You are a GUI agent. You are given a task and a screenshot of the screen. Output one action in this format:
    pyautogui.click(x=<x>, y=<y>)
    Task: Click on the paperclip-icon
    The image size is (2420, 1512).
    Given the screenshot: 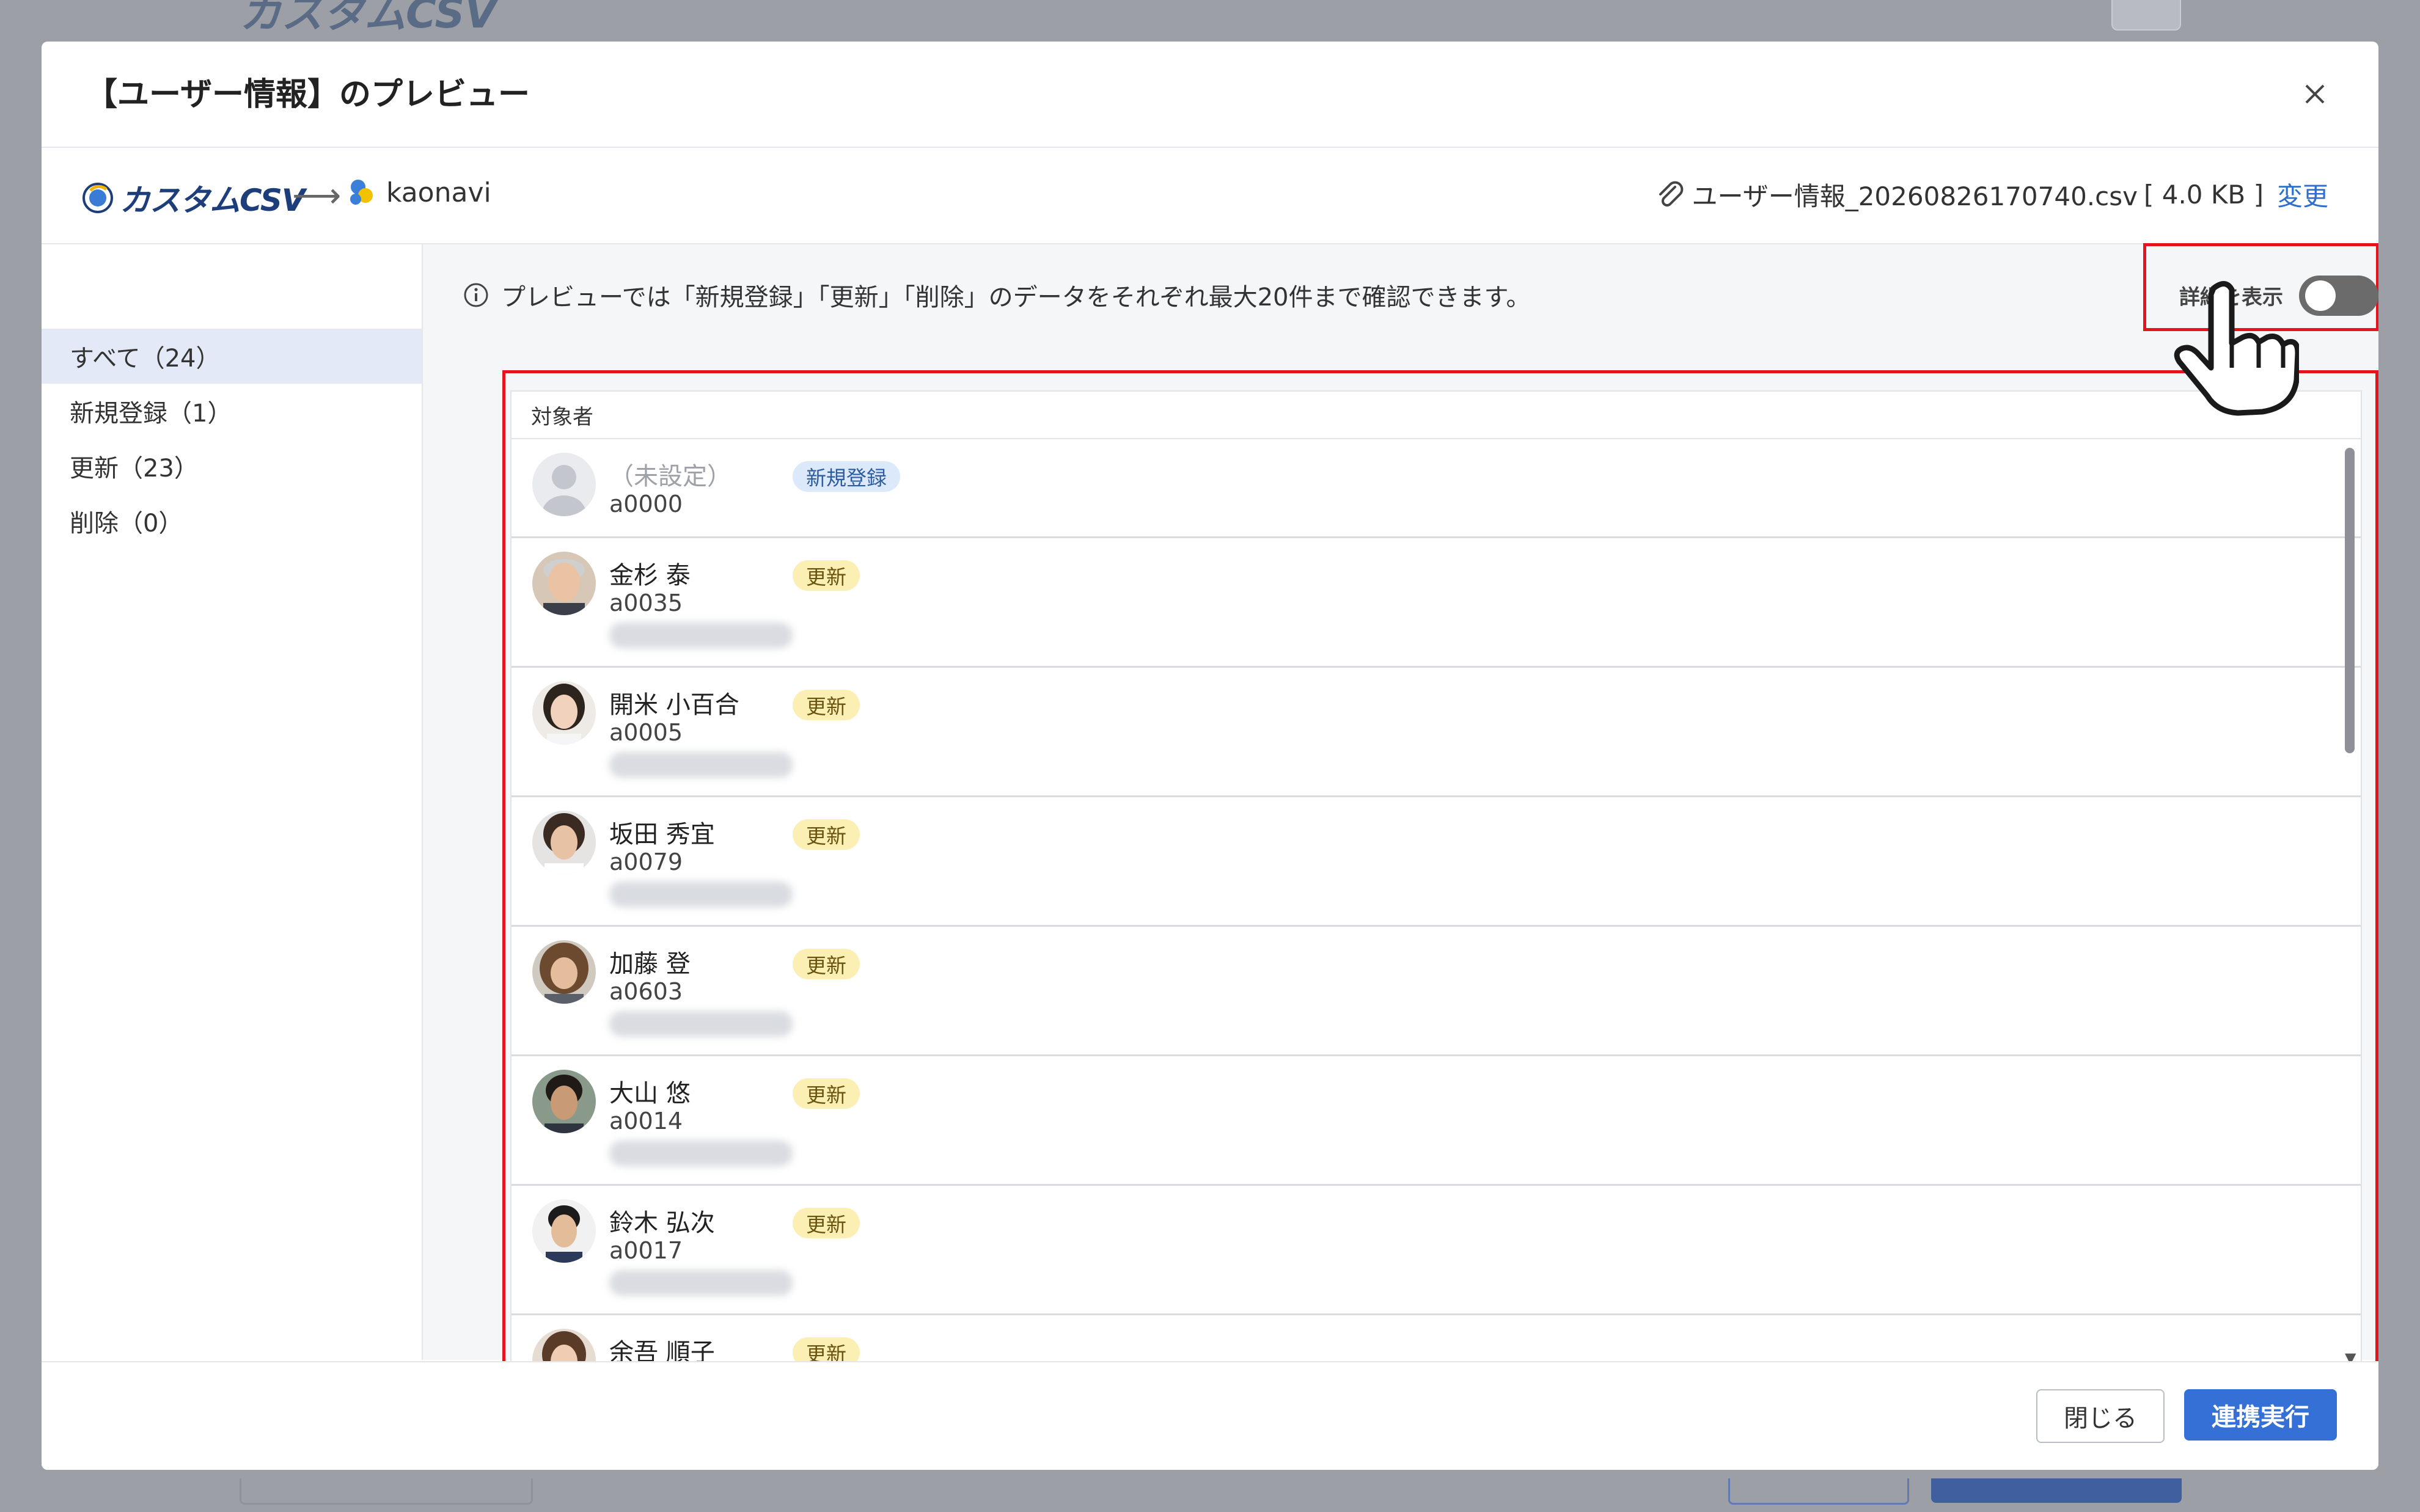 What is the action you would take?
    pyautogui.click(x=1671, y=194)
    